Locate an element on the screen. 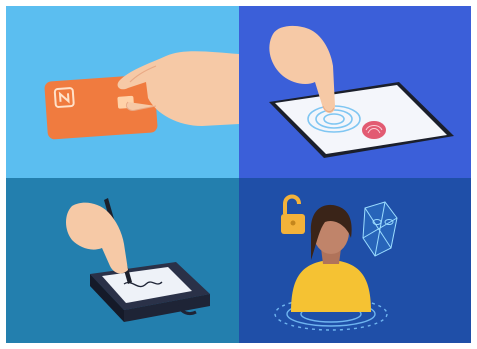 This screenshot has height=349, width=477. hand is located at coordinates (97, 238).